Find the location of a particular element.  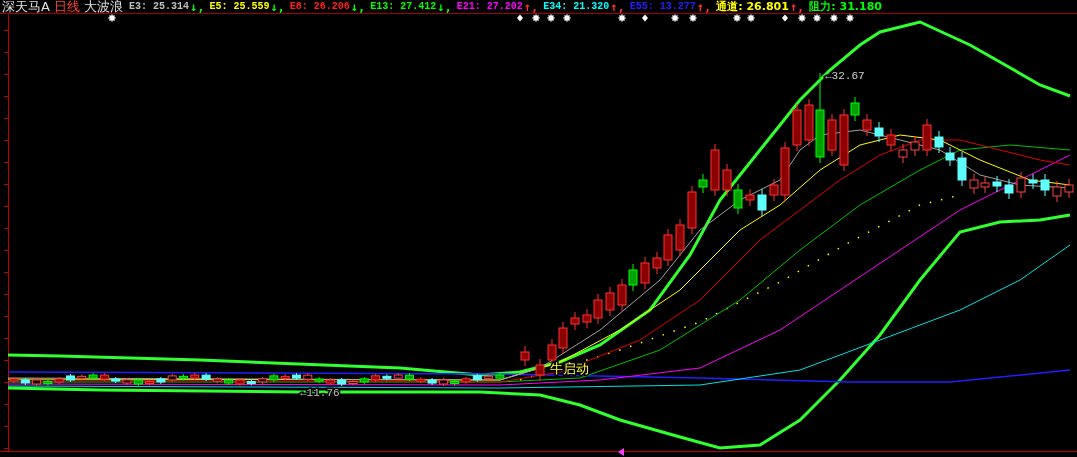

period-label: 日线 is located at coordinates (66, 7).